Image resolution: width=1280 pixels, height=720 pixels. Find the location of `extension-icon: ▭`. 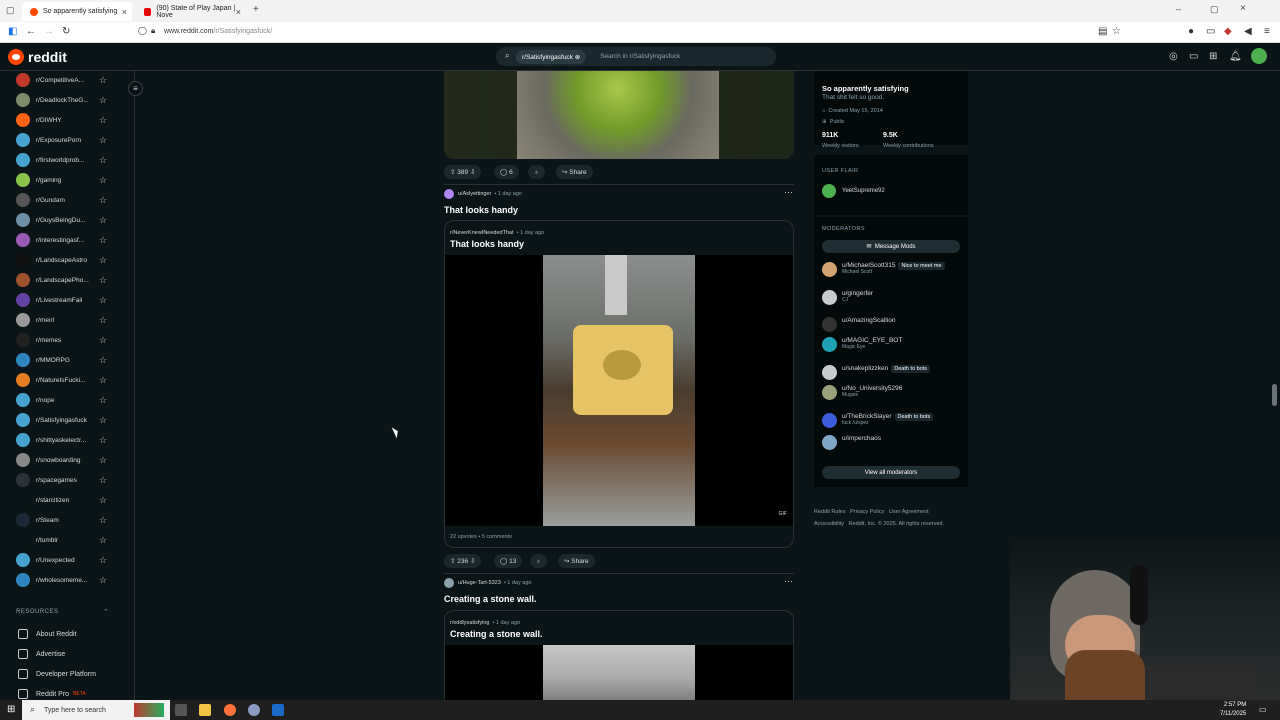

extension-icon: ▭ is located at coordinates (1210, 31).